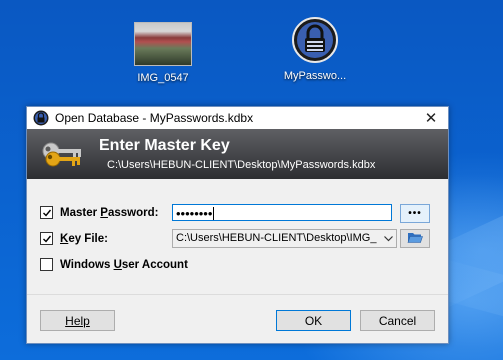  What do you see at coordinates (276, 238) in the screenshot?
I see `key-file-value: C:\Users\HEBUN-CLIENT\Desktop\IMG_` at bounding box center [276, 238].